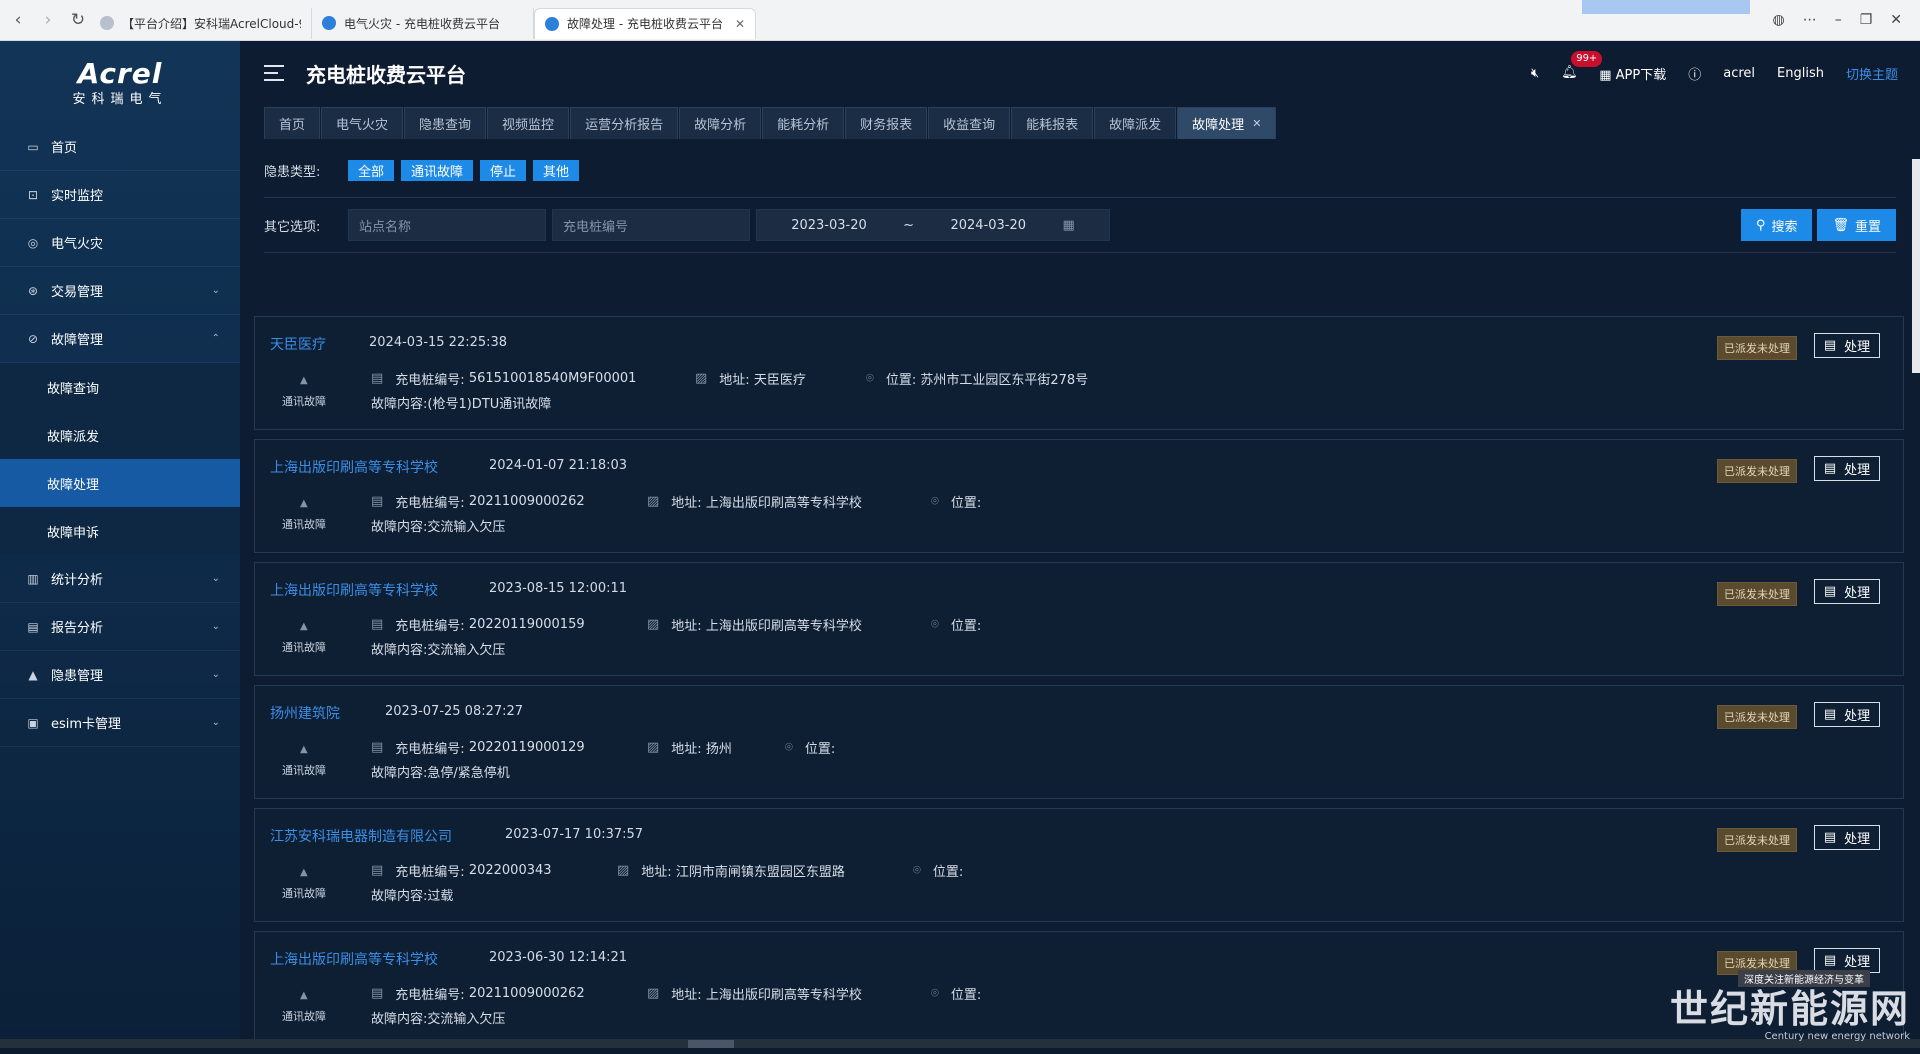 The width and height of the screenshot is (1920, 1054). Describe the element at coordinates (120, 579) in the screenshot. I see `sidebar-item-statistics: ▥ 统计分析 ⌄` at that location.